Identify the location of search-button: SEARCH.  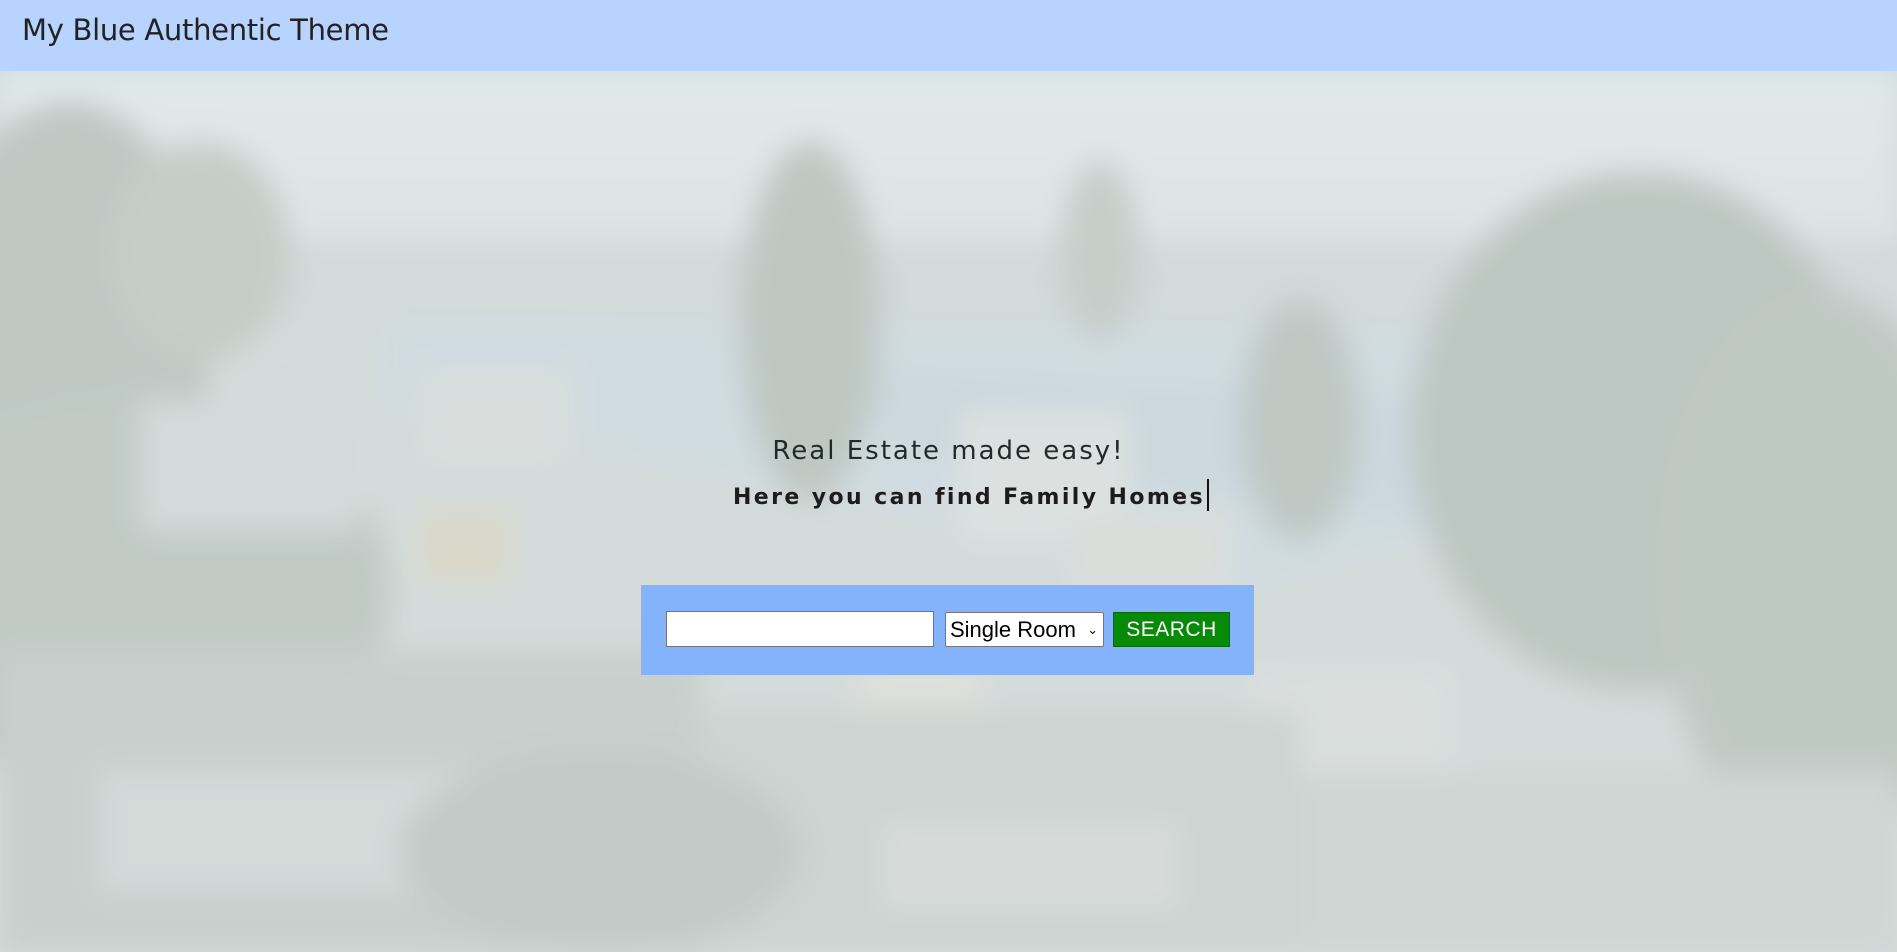
(1171, 629).